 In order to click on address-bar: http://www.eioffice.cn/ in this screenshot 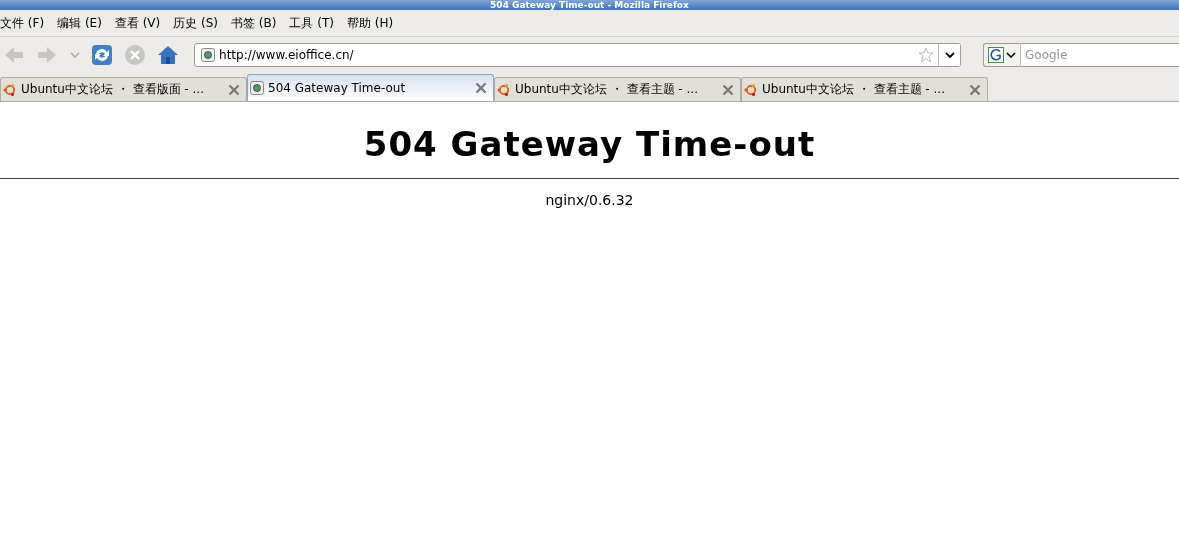, I will do `click(577, 55)`.